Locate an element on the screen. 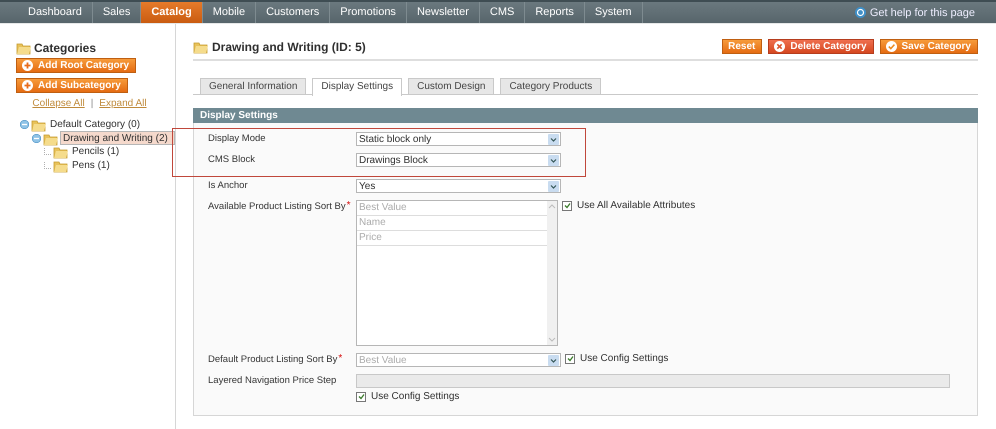  sidebar-title: Categories is located at coordinates (65, 47).